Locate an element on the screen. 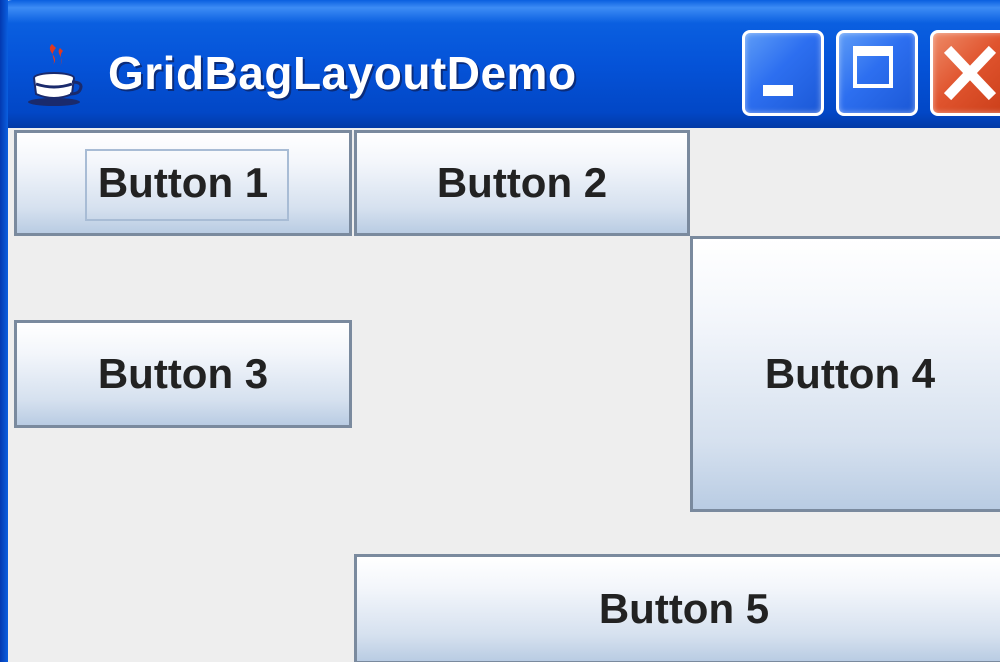 The height and width of the screenshot is (662, 1000). button-1: Button 1 is located at coordinates (183, 183).